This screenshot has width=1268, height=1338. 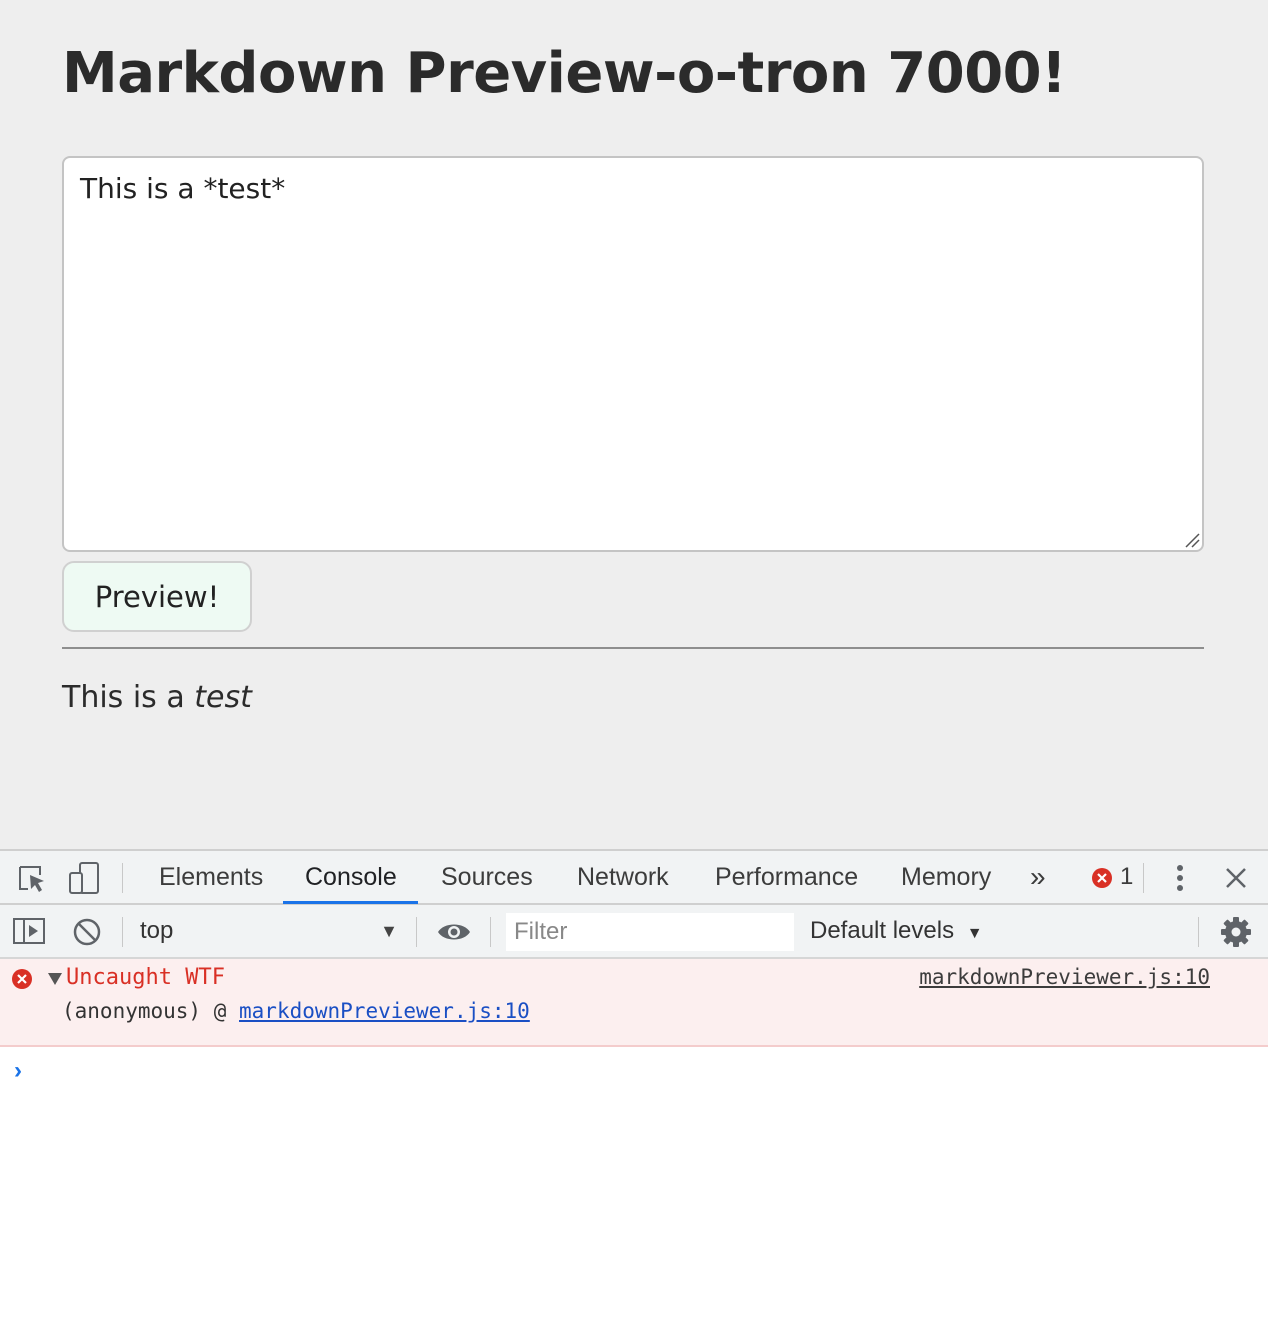 What do you see at coordinates (32, 879) in the screenshot?
I see `inspect-element-icon` at bounding box center [32, 879].